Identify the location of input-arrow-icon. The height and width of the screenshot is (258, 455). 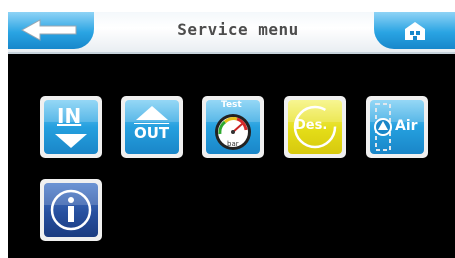
(71, 141).